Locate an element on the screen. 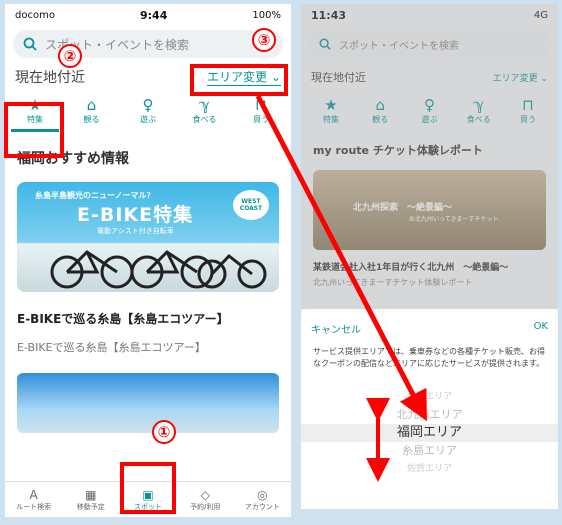 The height and width of the screenshot is (525, 562). tab-account: ◎ アカウント is located at coordinates (262, 499).